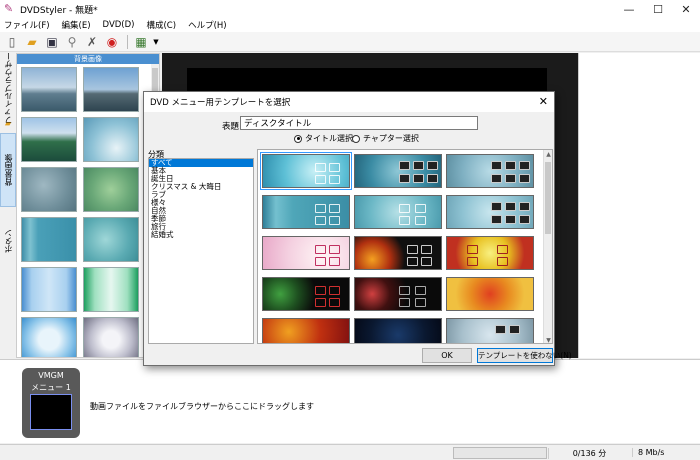 The width and height of the screenshot is (700, 460). Describe the element at coordinates (161, 25) in the screenshot. I see `menu-config: 構成(C)` at that location.